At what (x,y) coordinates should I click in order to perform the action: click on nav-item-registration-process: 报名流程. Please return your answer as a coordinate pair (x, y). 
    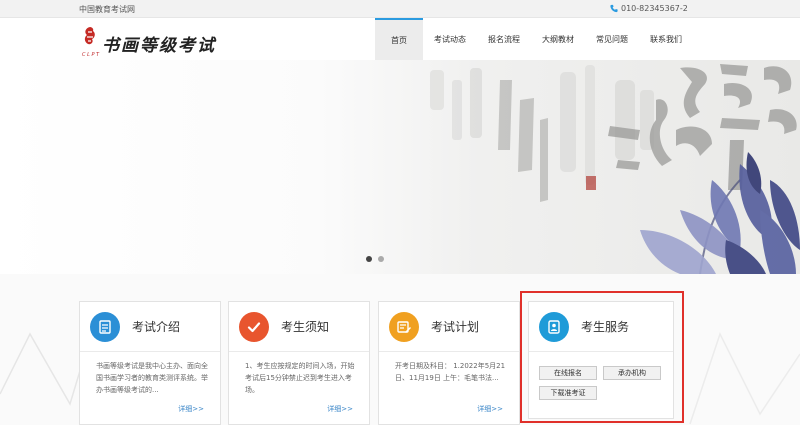
    Looking at the image, I should click on (504, 39).